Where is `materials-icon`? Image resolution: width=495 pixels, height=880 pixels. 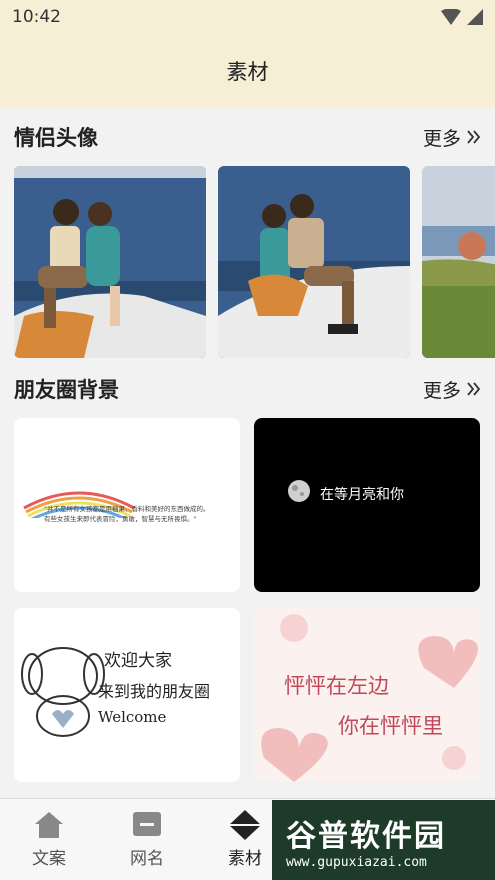 materials-icon is located at coordinates (245, 825).